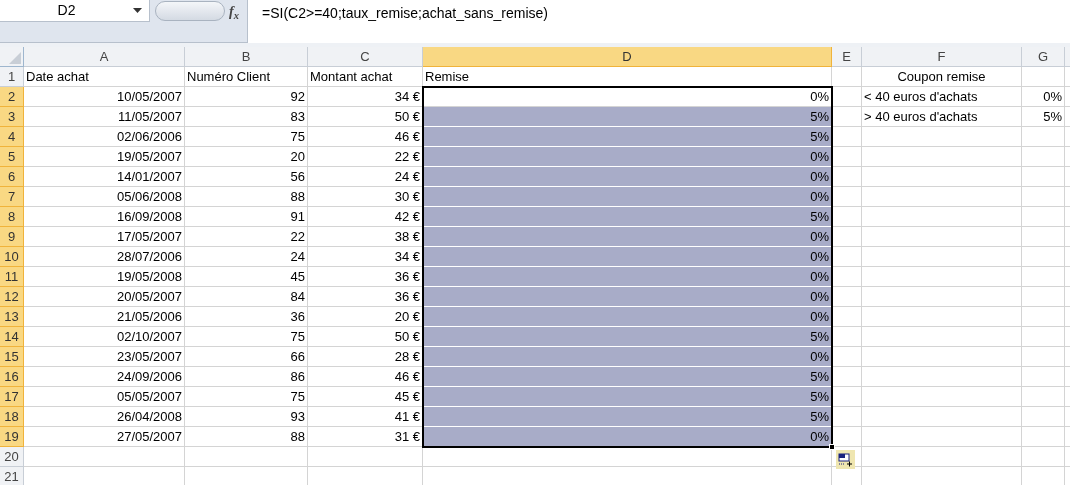 Image resolution: width=1070 pixels, height=485 pixels. Describe the element at coordinates (12, 397) in the screenshot. I see `row-header: 17` at that location.